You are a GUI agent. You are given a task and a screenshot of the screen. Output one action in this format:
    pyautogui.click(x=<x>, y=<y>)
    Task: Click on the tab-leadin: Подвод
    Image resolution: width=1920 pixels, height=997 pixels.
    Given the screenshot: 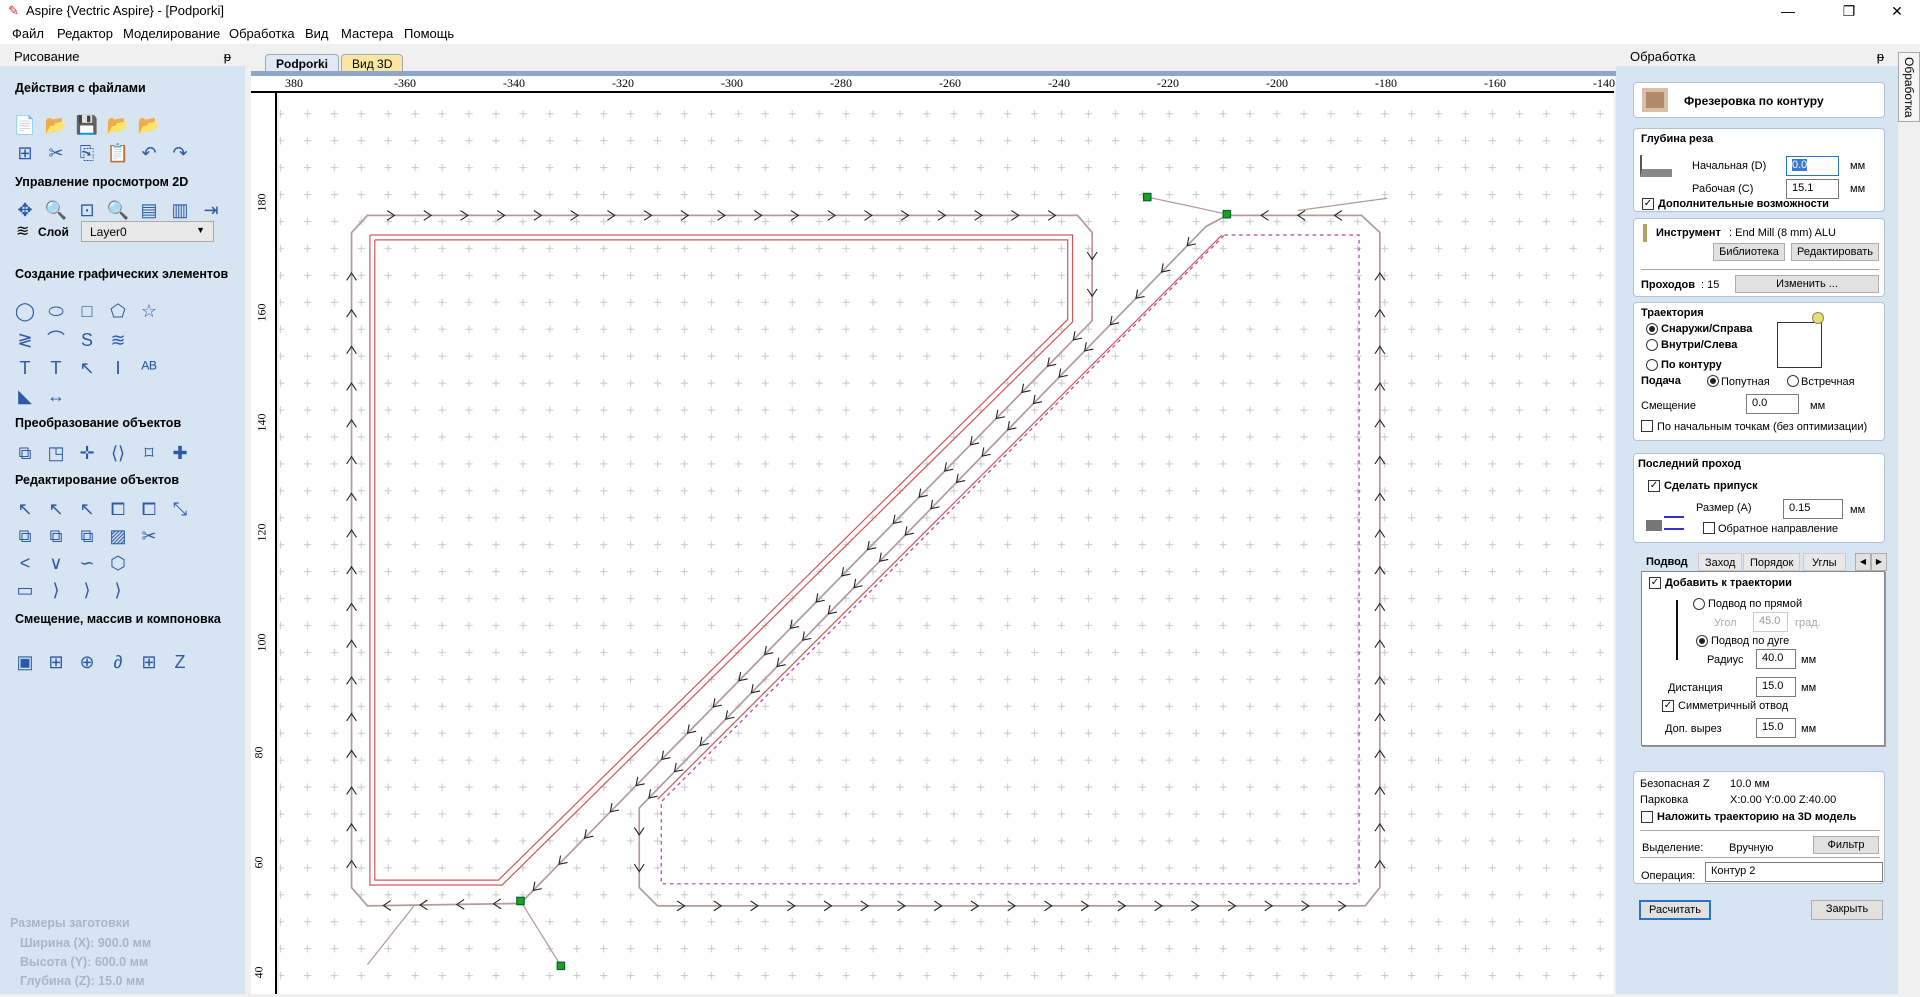 What is the action you would take?
    pyautogui.click(x=1667, y=562)
    